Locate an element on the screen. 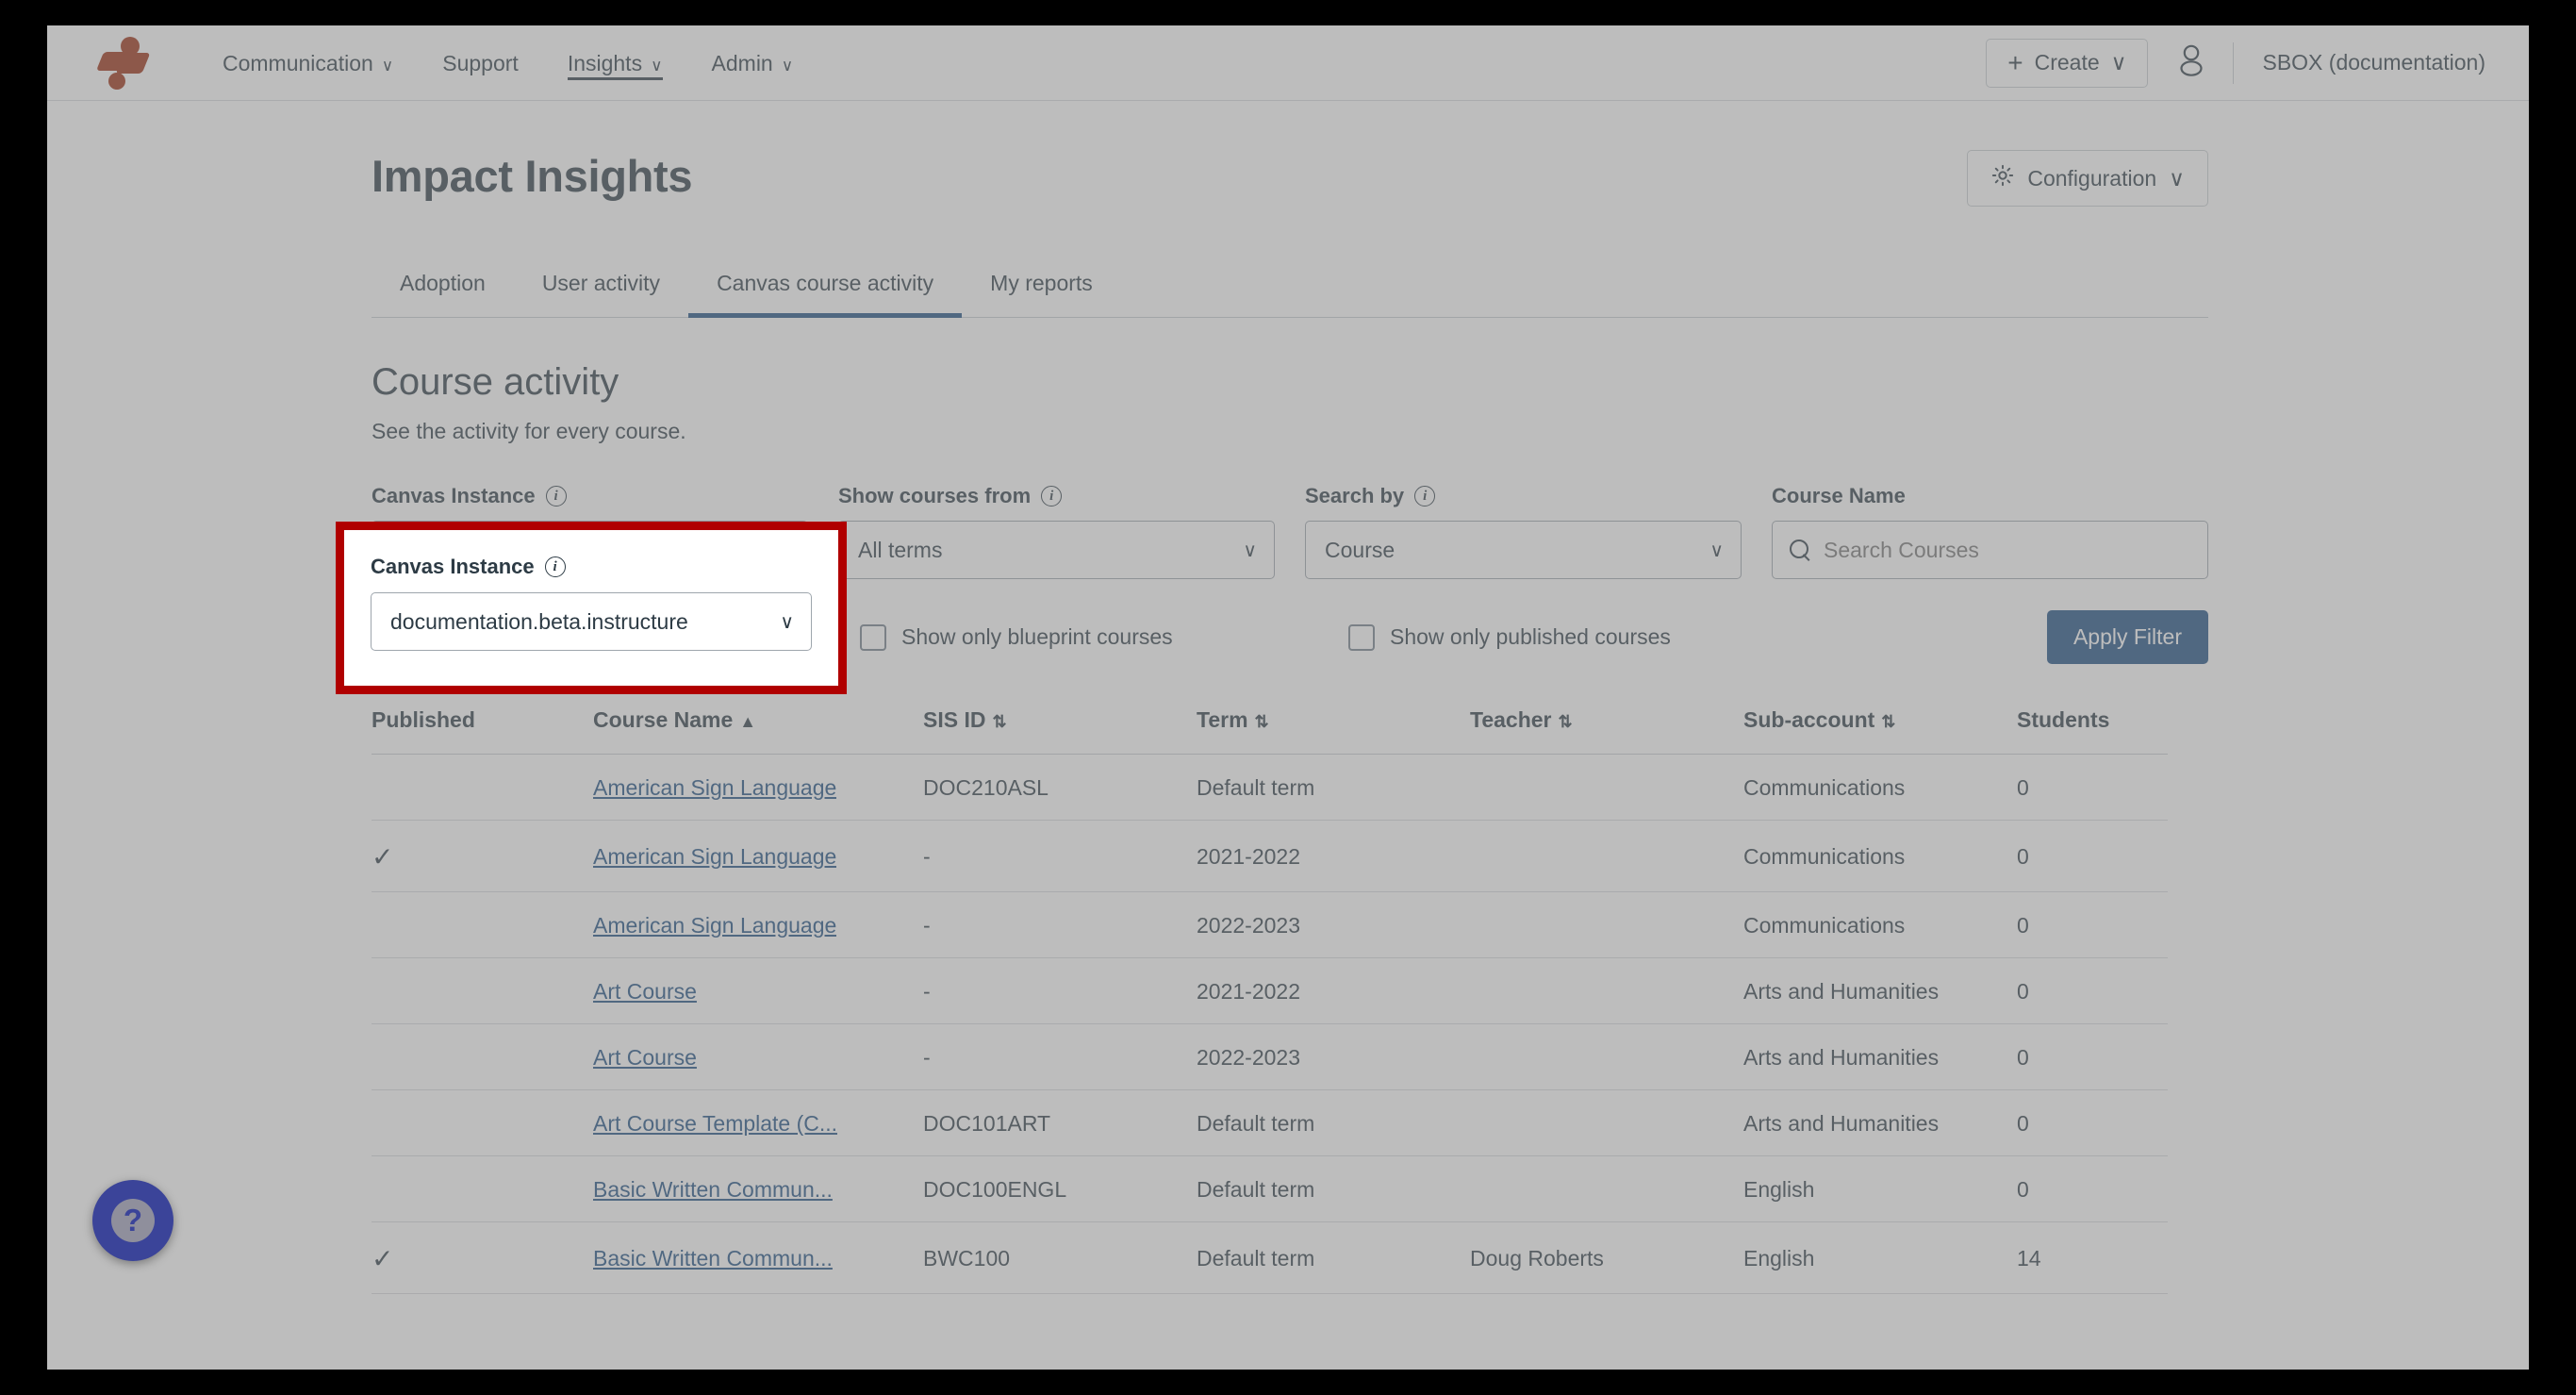 The image size is (2576, 1395). create-button-label: Create is located at coordinates (2067, 62).